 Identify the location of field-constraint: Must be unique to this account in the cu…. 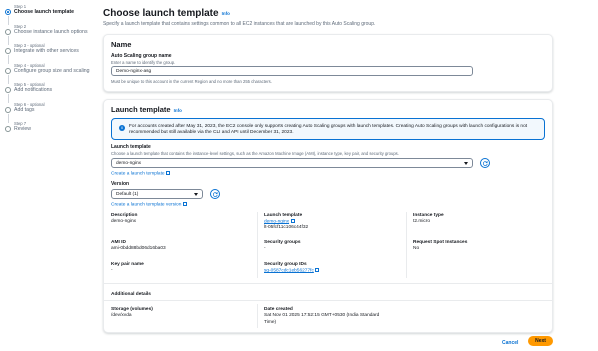
(191, 81).